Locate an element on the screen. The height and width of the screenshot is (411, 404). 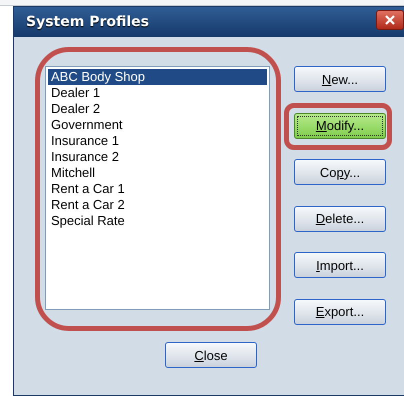
list-item: Insurance 2 is located at coordinates (157, 157).